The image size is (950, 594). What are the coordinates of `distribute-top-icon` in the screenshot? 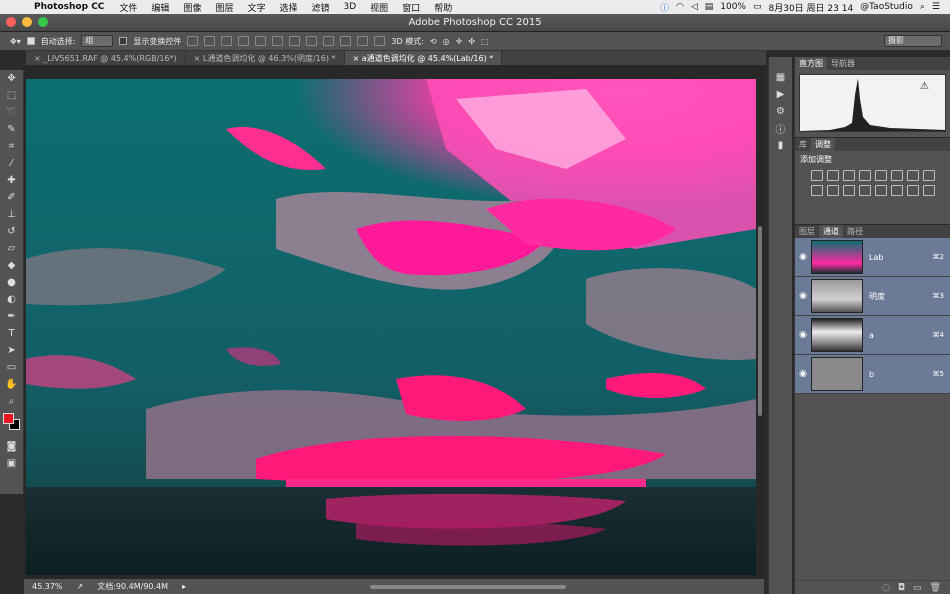 It's located at (295, 41).